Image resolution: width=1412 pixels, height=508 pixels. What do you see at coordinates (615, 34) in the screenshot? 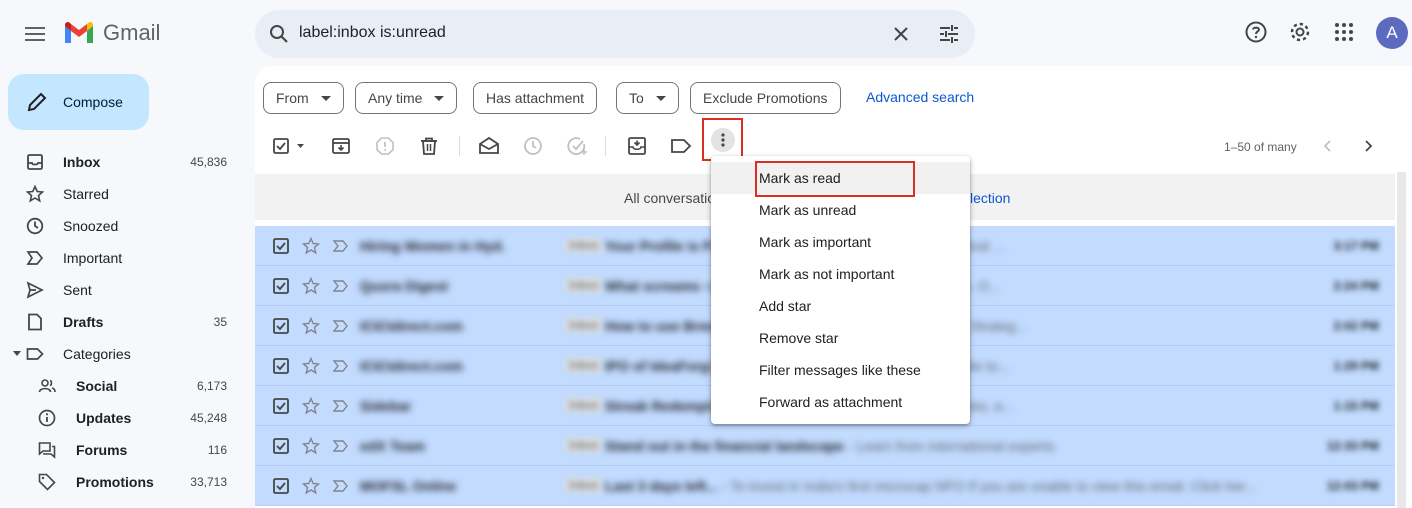
I see `search-bar: label:inbox is:unread` at bounding box center [615, 34].